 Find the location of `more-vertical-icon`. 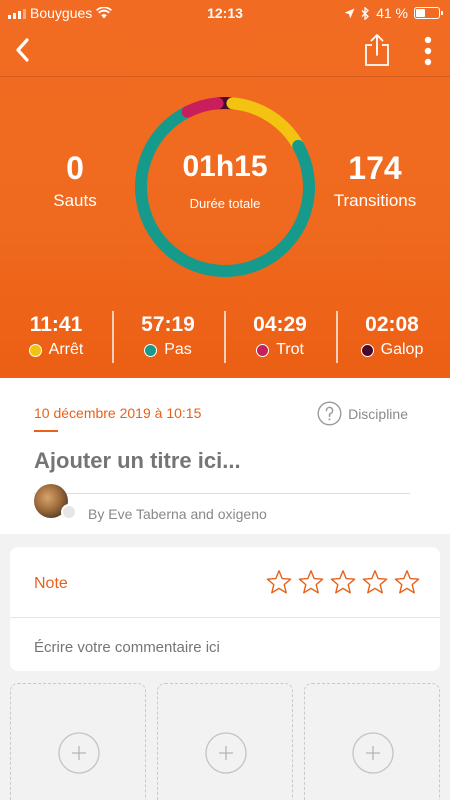

more-vertical-icon is located at coordinates (428, 51).